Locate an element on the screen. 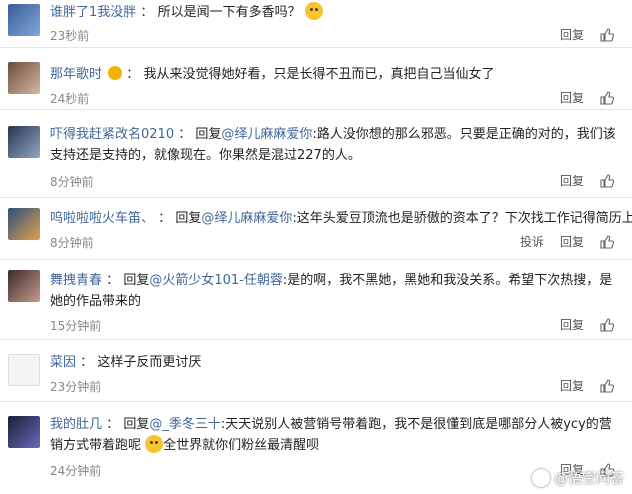 The image size is (632, 494). comment-text-tail: 全世界就你们粉丝最清醒呗 is located at coordinates (241, 445).